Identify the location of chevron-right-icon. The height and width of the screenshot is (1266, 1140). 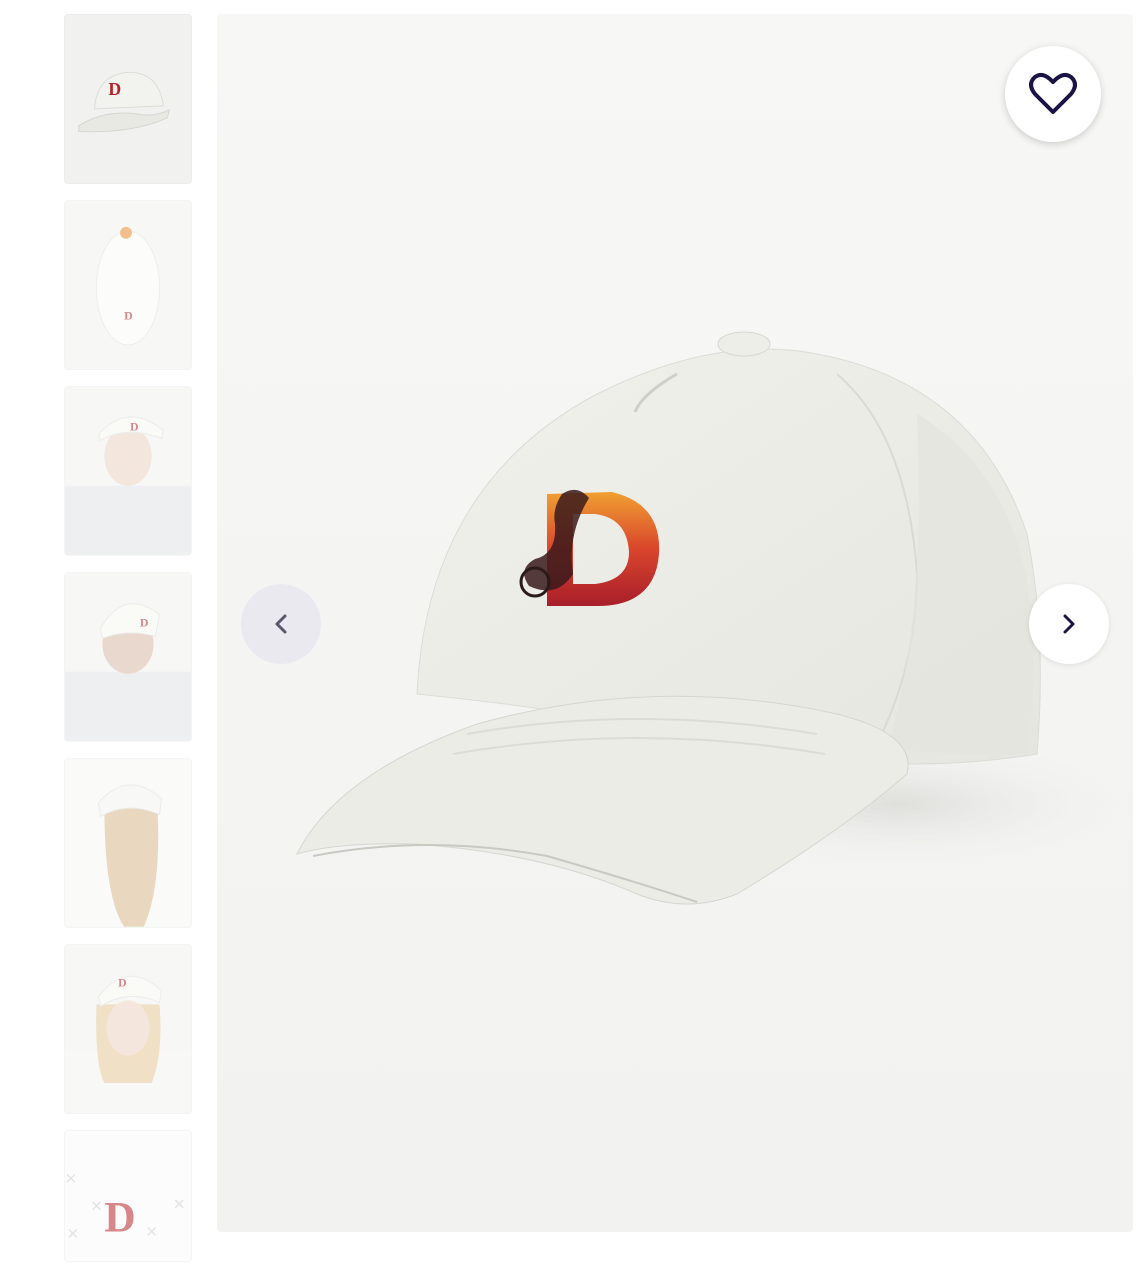
(1069, 624).